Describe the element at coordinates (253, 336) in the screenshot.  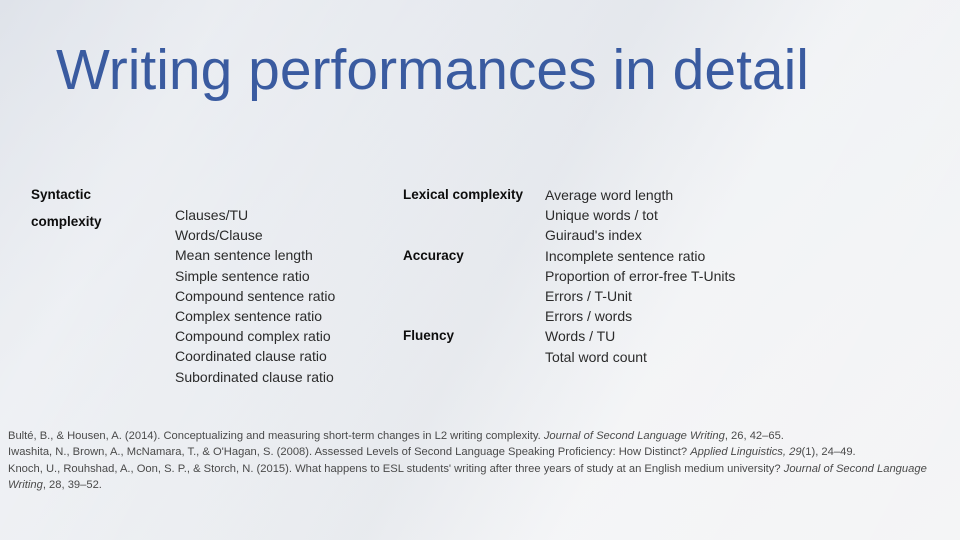
I see `list-item: Compound complex ratio` at that location.